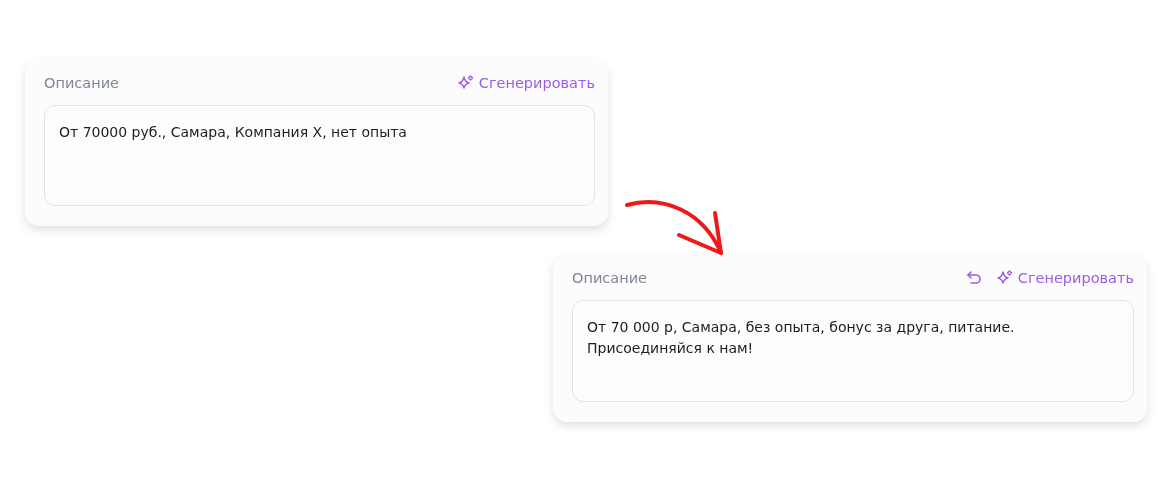 This screenshot has width=1176, height=500. I want to click on description-field: От 70000 руб., Самара, Компания Х, нет опыта, so click(319, 155).